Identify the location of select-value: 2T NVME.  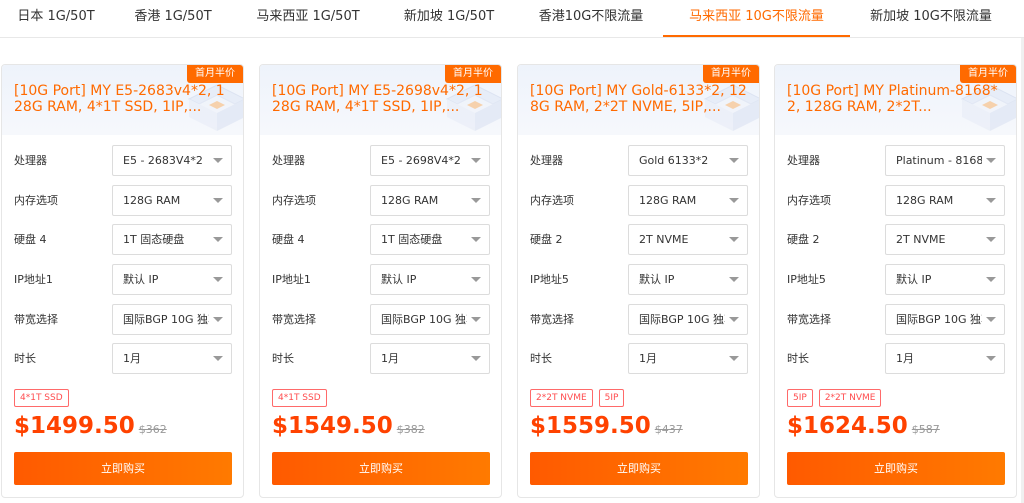
(664, 239).